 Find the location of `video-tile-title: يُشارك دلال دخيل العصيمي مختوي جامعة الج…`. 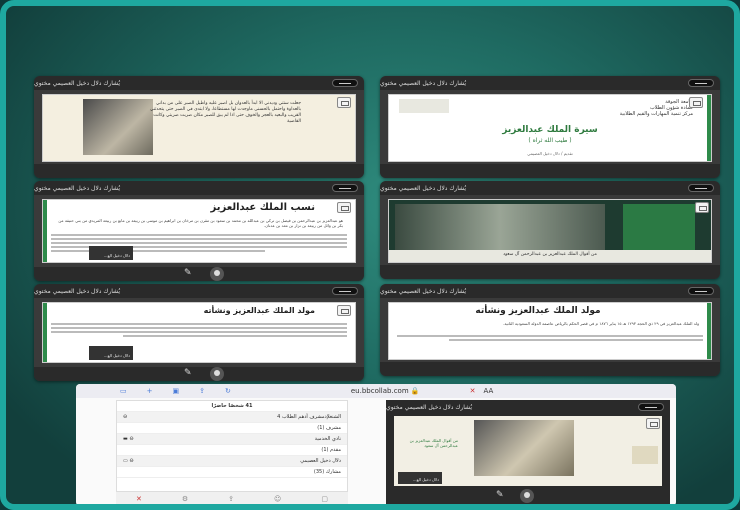

video-tile-title: يُشارك دلال دخيل العصيمي مختوي جامعة الج… is located at coordinates (550, 127).